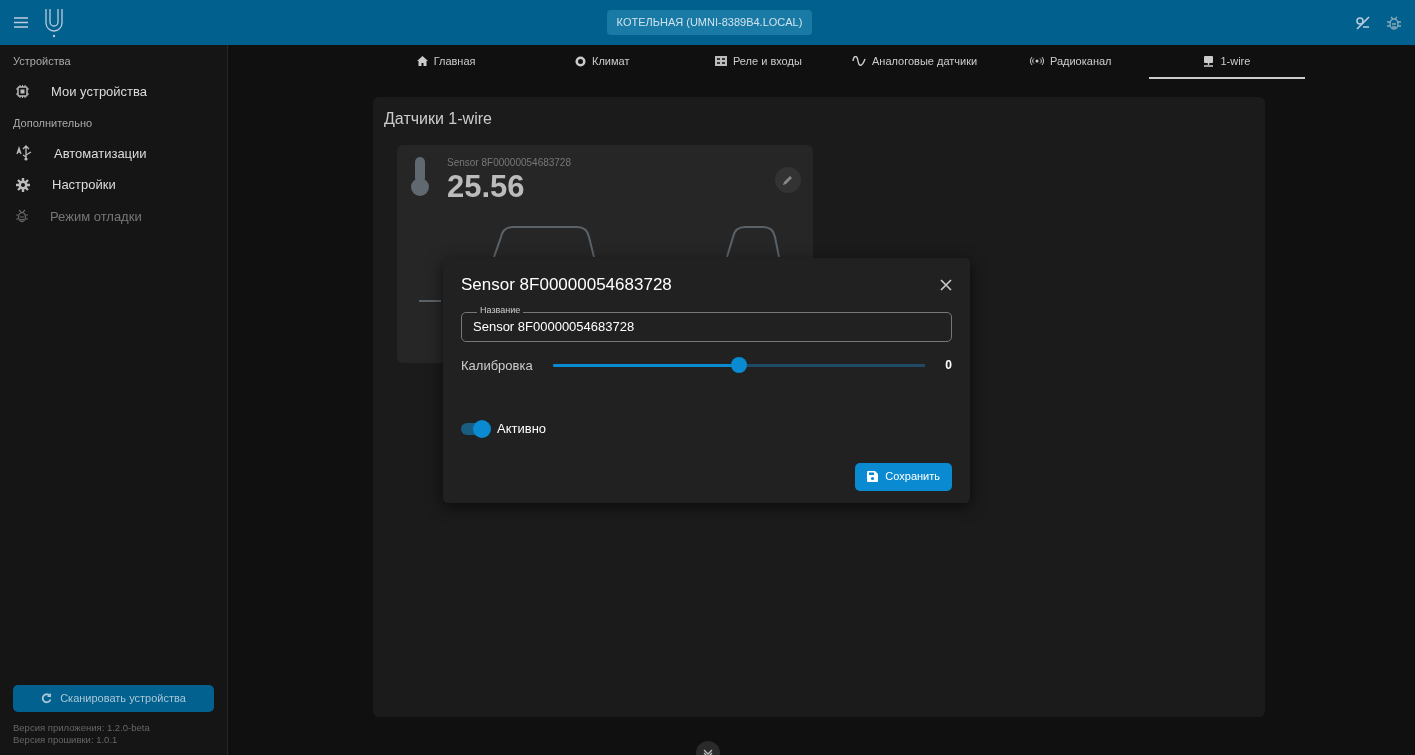 Image resolution: width=1415 pixels, height=755 pixels. What do you see at coordinates (709, 22) in the screenshot?
I see `device-title: КОТЕЛЬНАЯ (UMNI-8389B4.LOCAL)` at bounding box center [709, 22].